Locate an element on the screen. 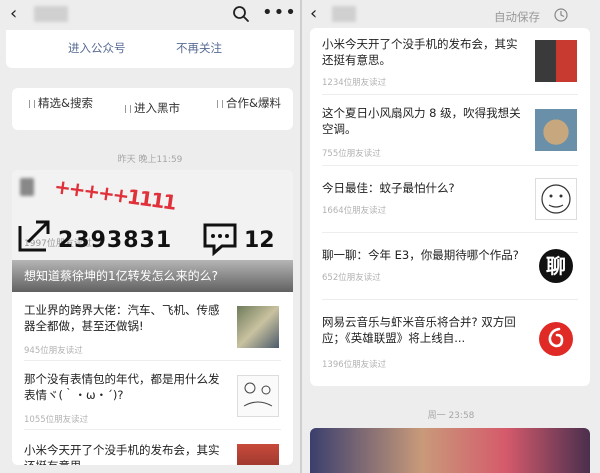 Image resolution: width=600 pixels, height=473 pixels. article-reads: 1396位朋友读过 is located at coordinates (354, 365).